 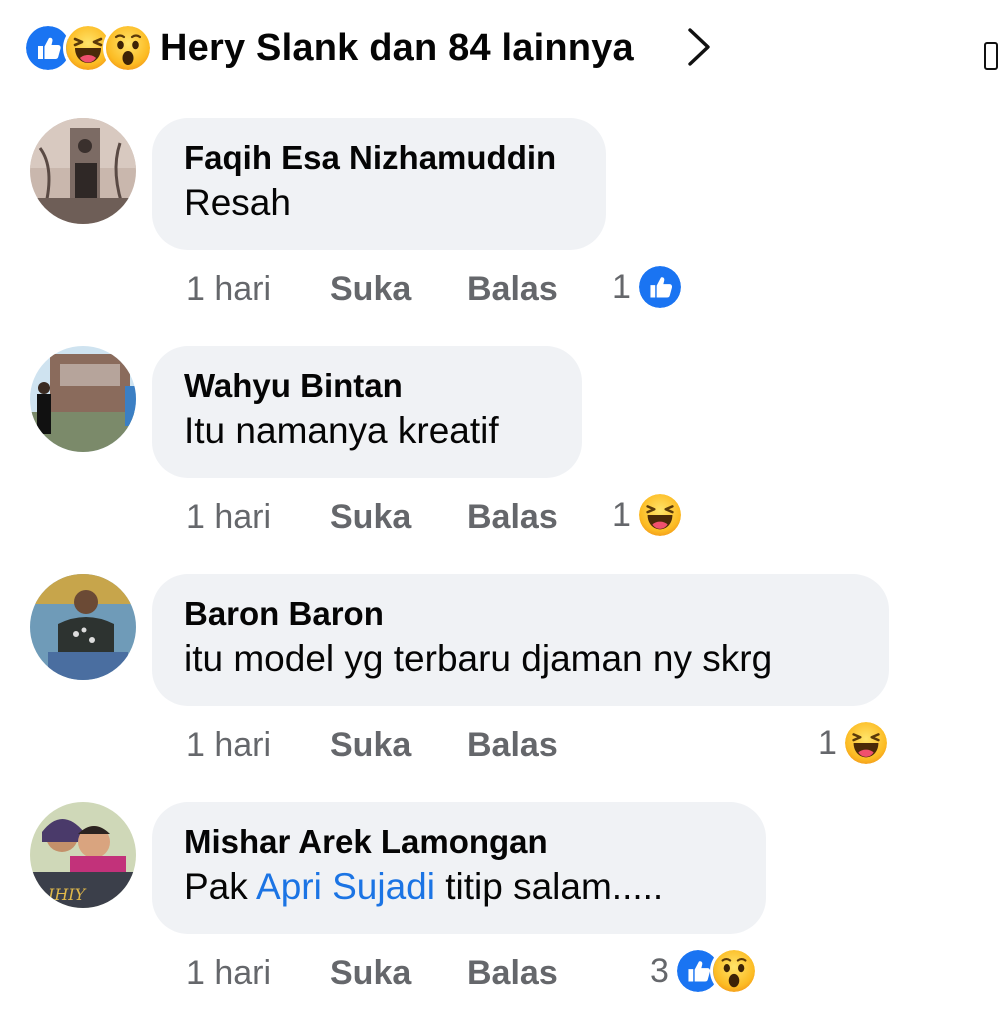 I want to click on comment-author: Mishar Arek Lamongan, so click(x=459, y=842).